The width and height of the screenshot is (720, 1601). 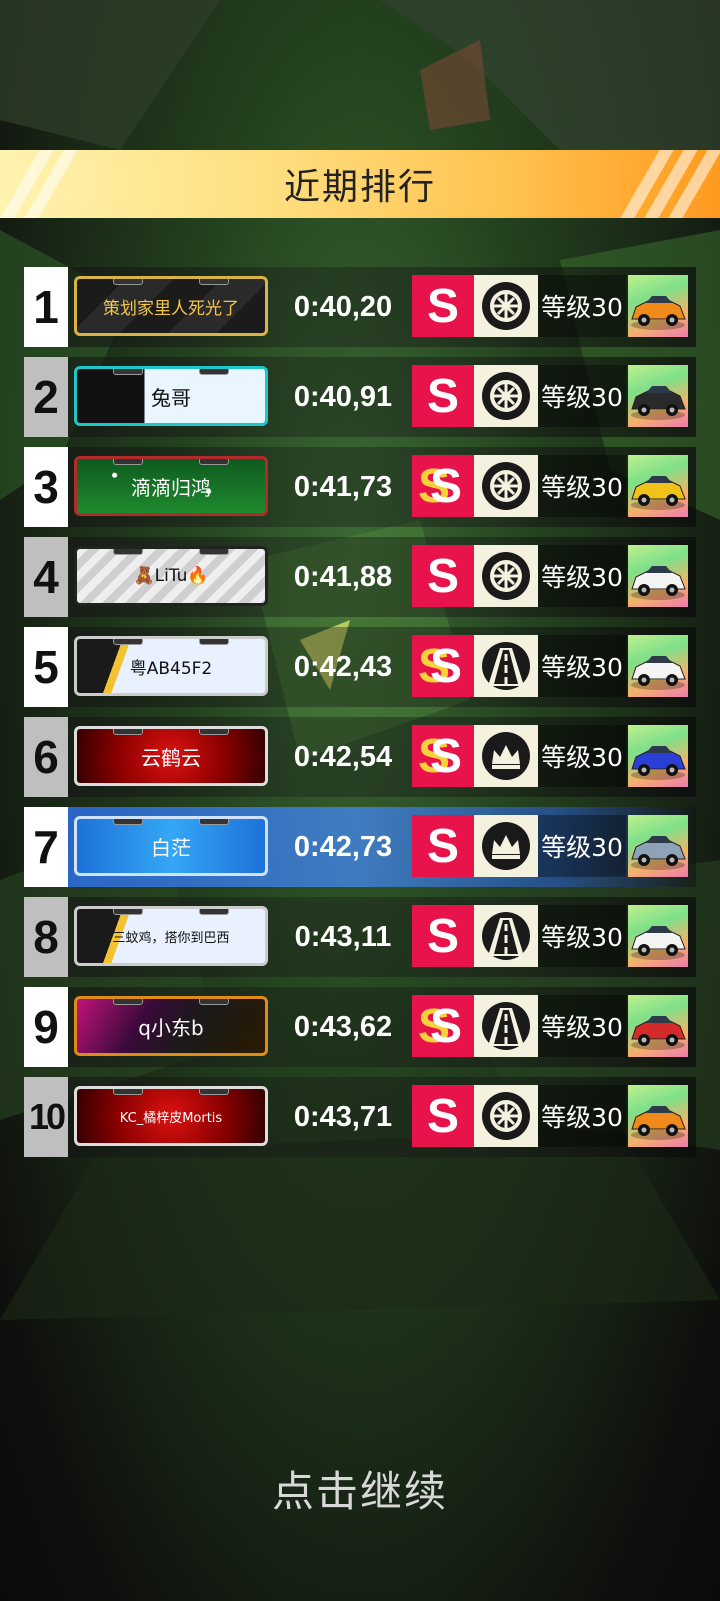 What do you see at coordinates (360, 1488) in the screenshot?
I see `tap-to-continue: 点击继续` at bounding box center [360, 1488].